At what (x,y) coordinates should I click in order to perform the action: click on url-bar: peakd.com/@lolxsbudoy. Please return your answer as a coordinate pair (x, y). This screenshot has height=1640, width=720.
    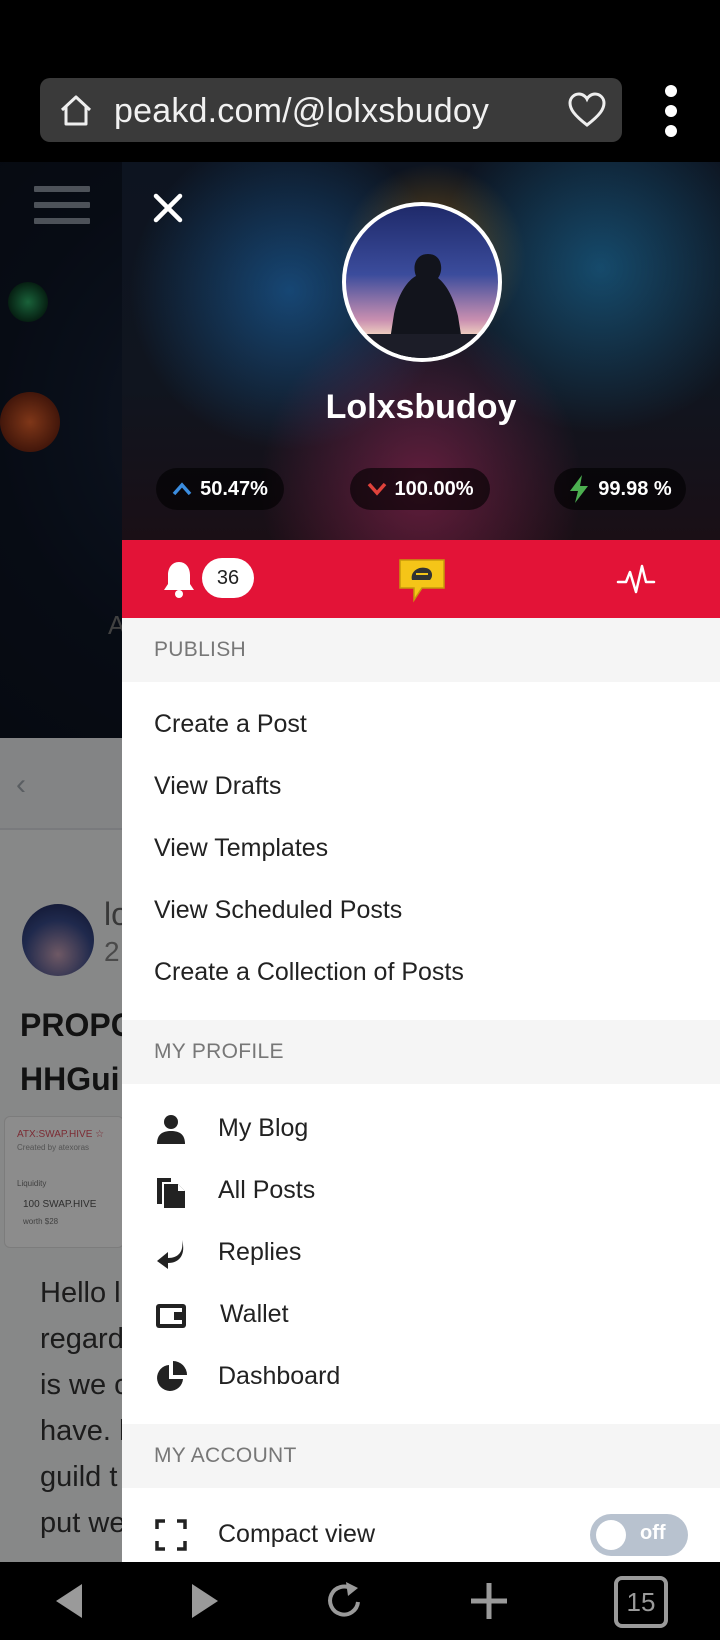
    Looking at the image, I should click on (331, 110).